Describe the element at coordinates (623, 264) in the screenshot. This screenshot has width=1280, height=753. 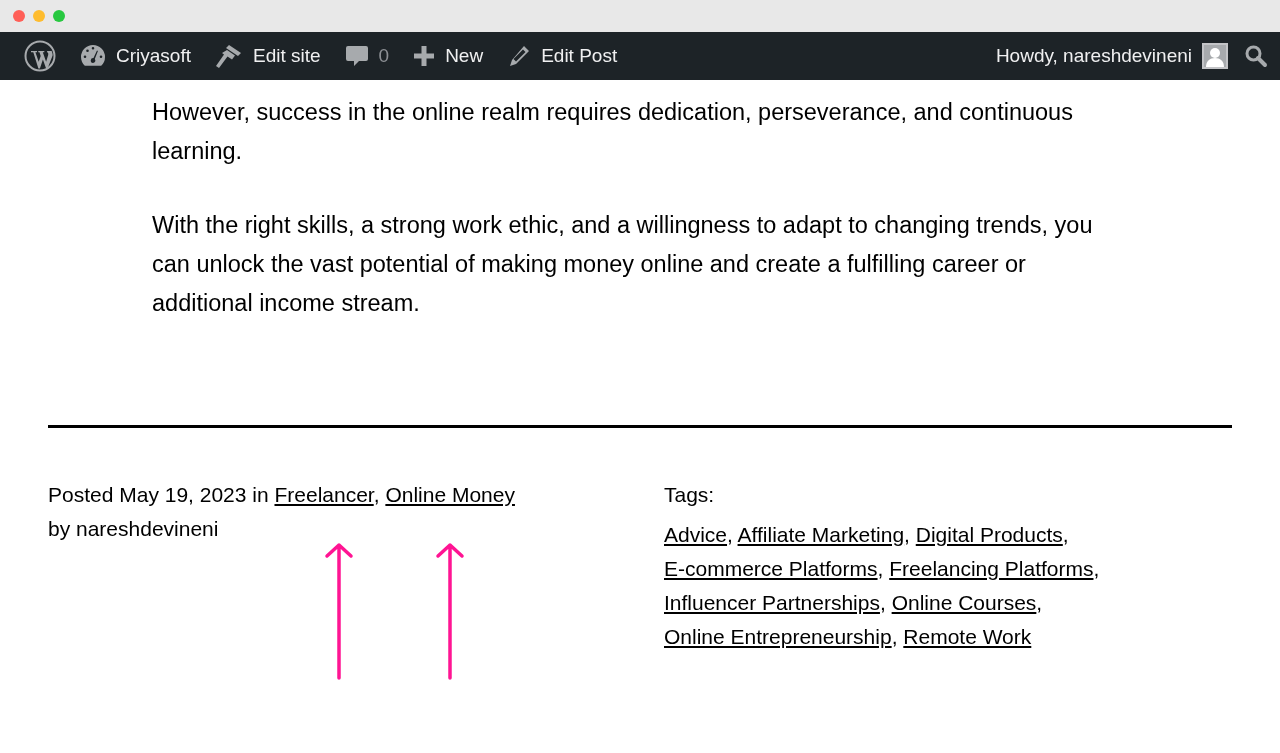
I see `paragraph-text: With the right skills, a strong work ethic, and a willingness to adapt to changing trends, you can unlock the vast potential of making money online and create a fulfilling career or additional income stream.` at that location.